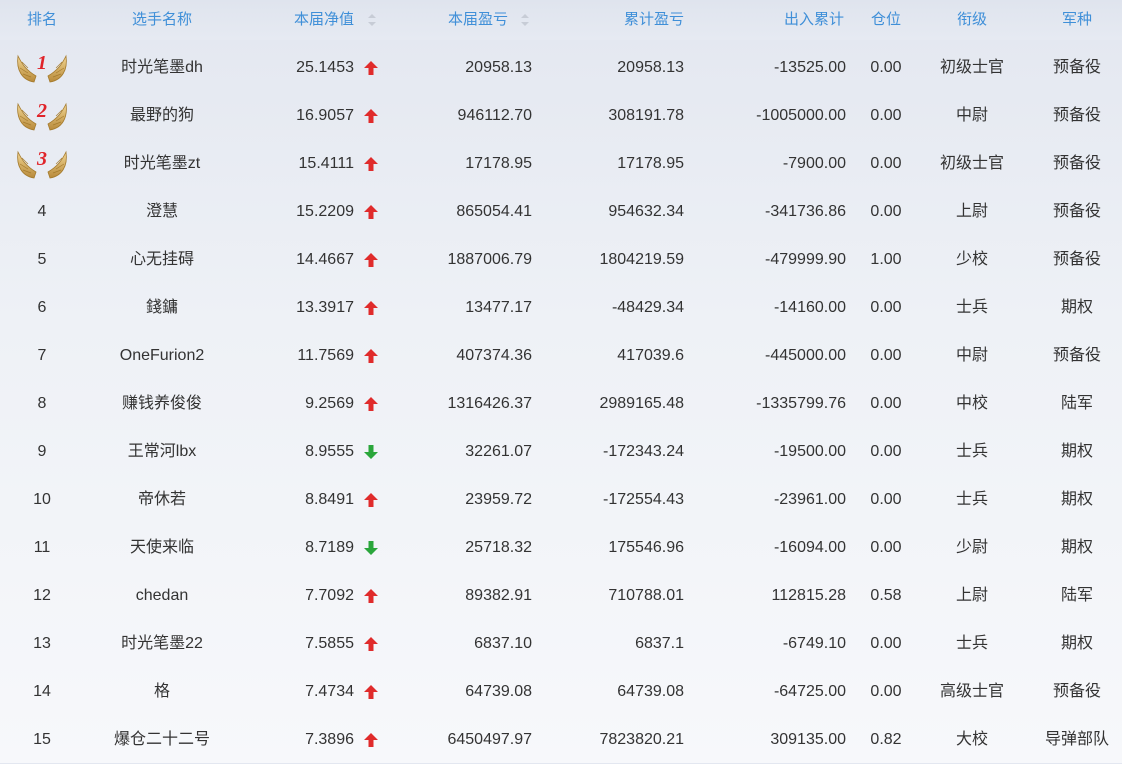 This screenshot has width=1122, height=764. What do you see at coordinates (329, 451) in the screenshot?
I see `net-value: 8.9555` at bounding box center [329, 451].